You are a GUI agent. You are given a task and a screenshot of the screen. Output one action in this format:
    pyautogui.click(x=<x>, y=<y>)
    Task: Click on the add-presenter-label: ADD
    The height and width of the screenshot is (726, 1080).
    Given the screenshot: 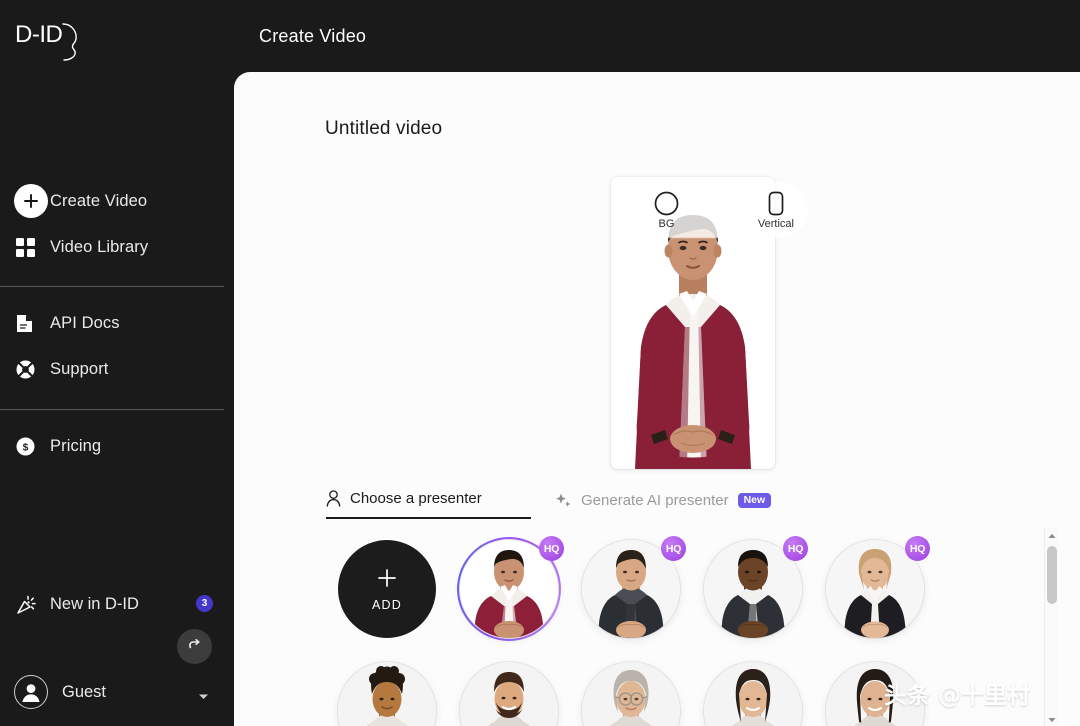 What is the action you would take?
    pyautogui.click(x=387, y=605)
    